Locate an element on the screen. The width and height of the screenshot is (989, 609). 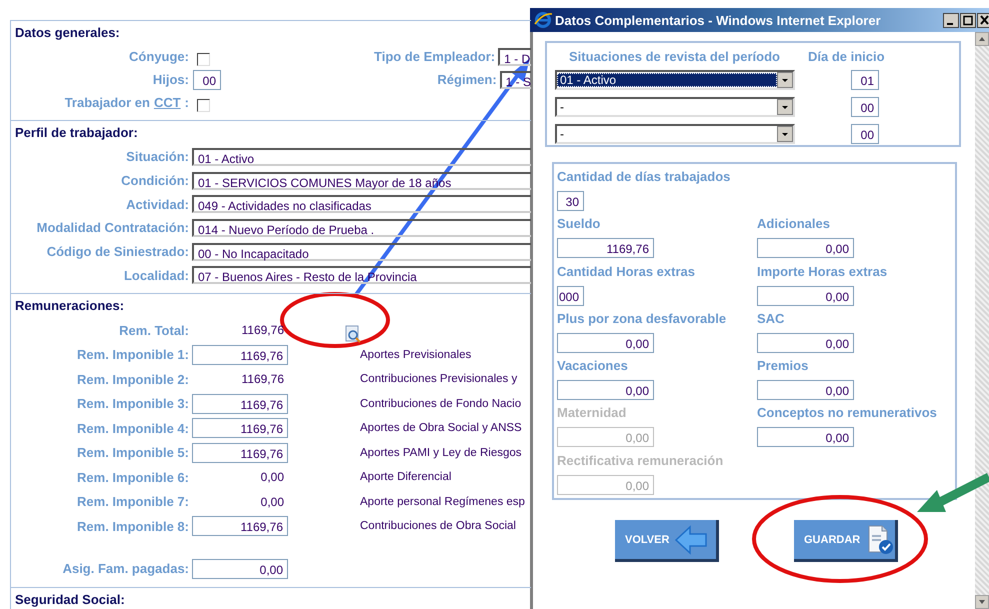
section-heading: Seguridad Social: is located at coordinates (70, 600).